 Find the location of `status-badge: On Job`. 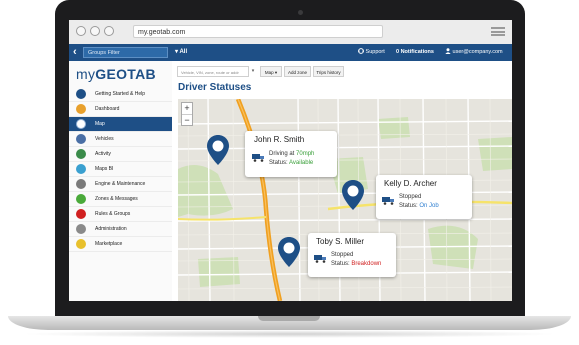

status-badge: On Job is located at coordinates (429, 206).